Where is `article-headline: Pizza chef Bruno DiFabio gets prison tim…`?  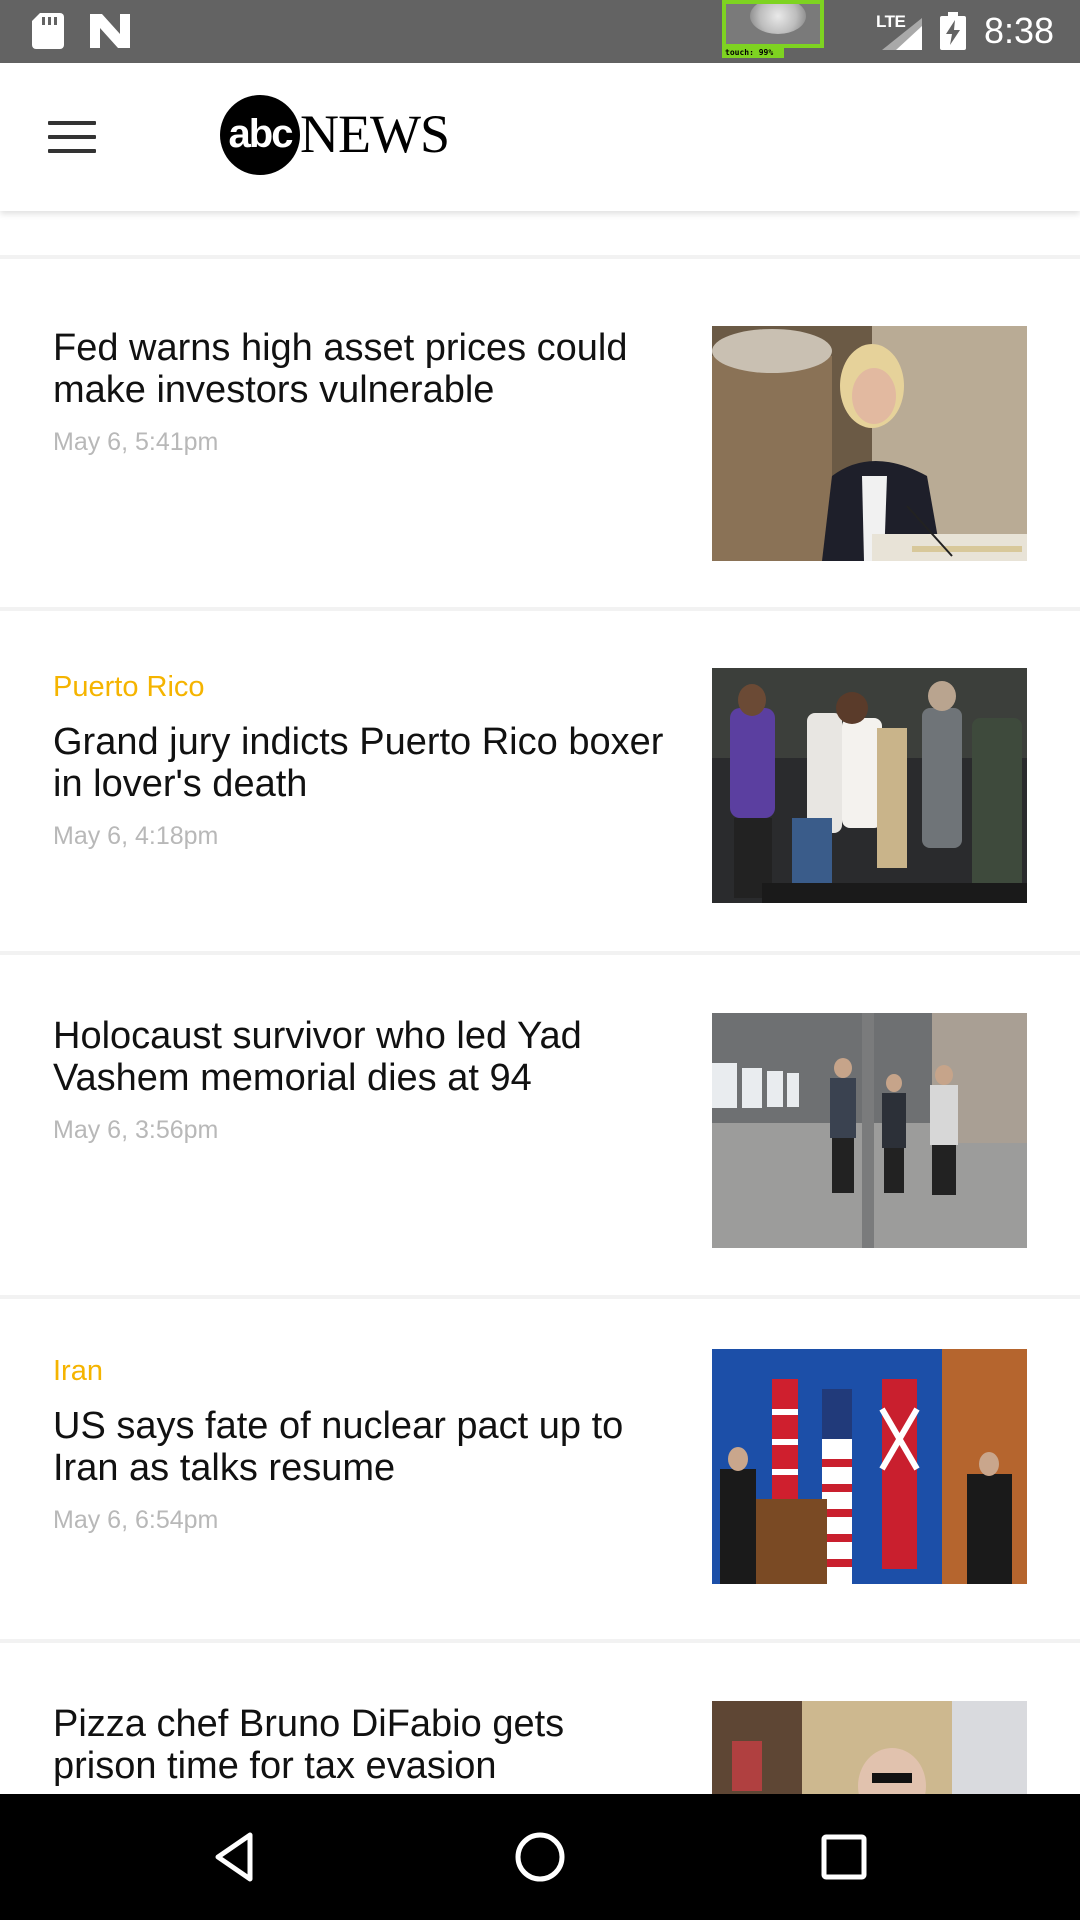
article-headline: Pizza chef Bruno DiFabio gets prison tim… is located at coordinates (363, 1745).